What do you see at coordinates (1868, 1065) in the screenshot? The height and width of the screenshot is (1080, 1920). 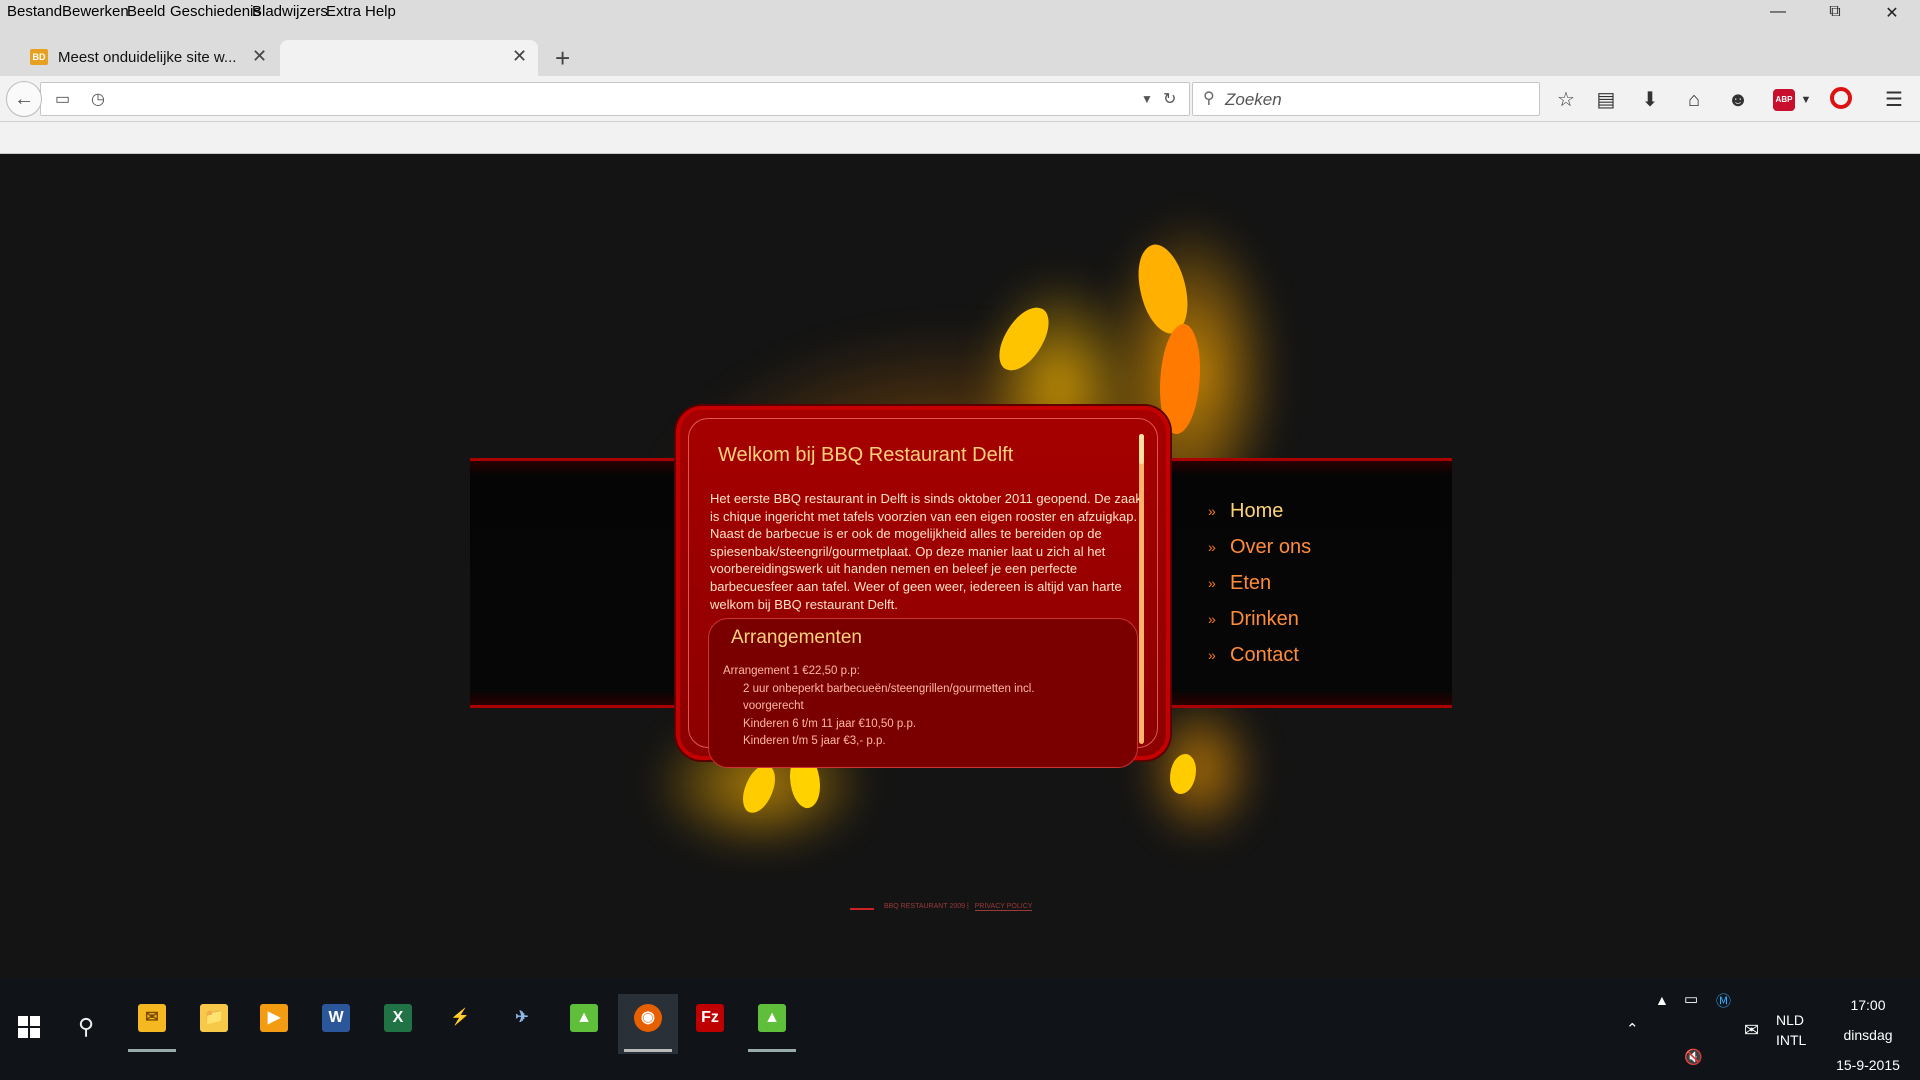 I see `clock-date: 15-9-2015` at bounding box center [1868, 1065].